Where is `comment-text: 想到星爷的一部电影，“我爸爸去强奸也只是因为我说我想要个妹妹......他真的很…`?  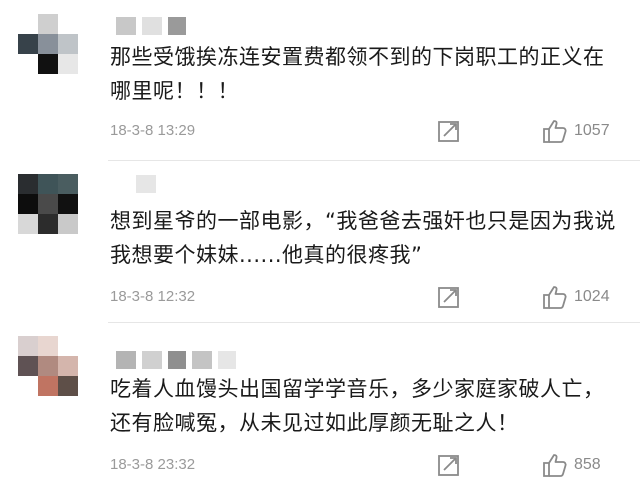
comment-text: 想到星爷的一部电影，“我爸爸去强奸也只是因为我说我想要个妹妹......他真的很… is located at coordinates (363, 238).